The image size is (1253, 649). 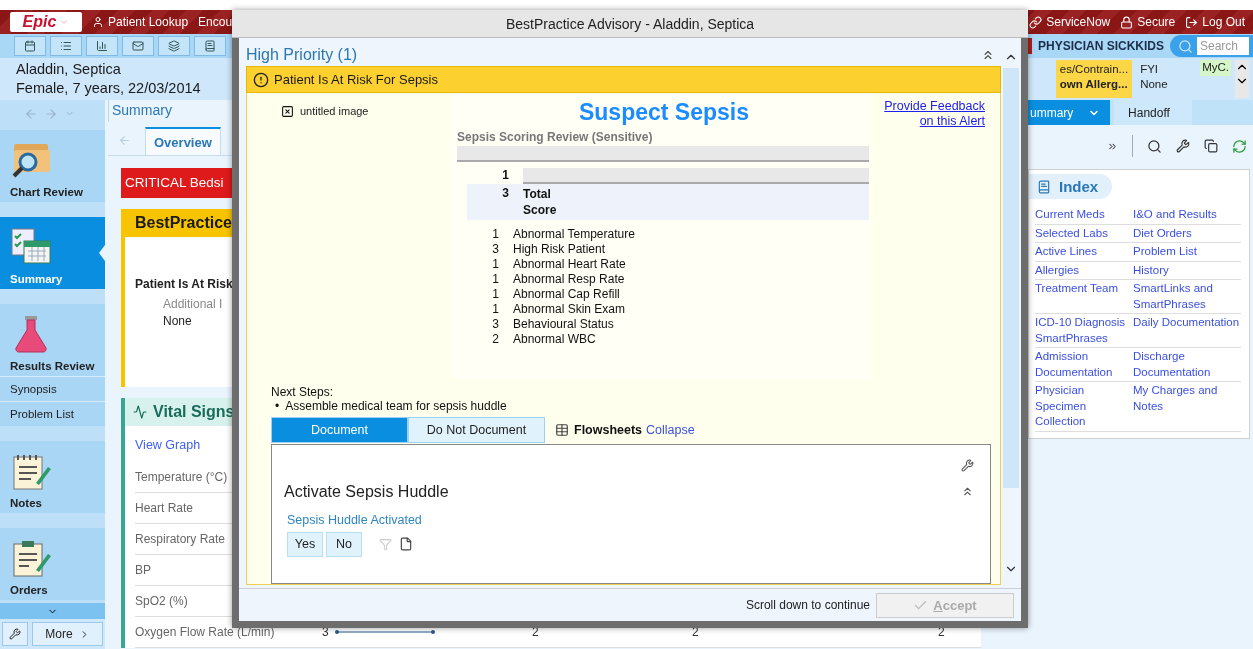 I want to click on index-link: I&O and Results, so click(x=1189, y=215).